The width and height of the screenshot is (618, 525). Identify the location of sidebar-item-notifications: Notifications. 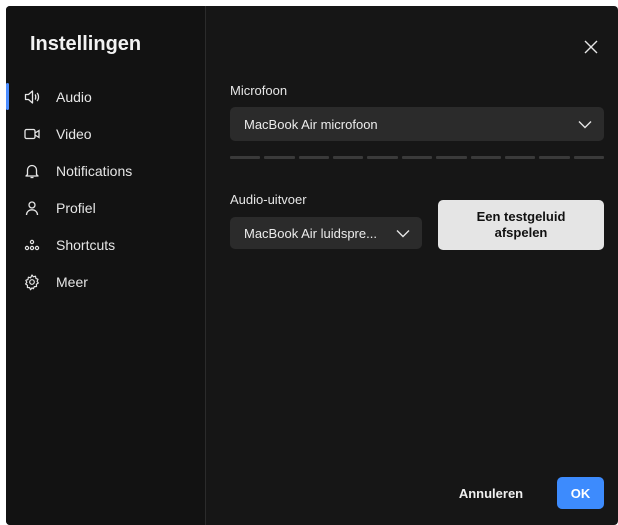
(105, 170).